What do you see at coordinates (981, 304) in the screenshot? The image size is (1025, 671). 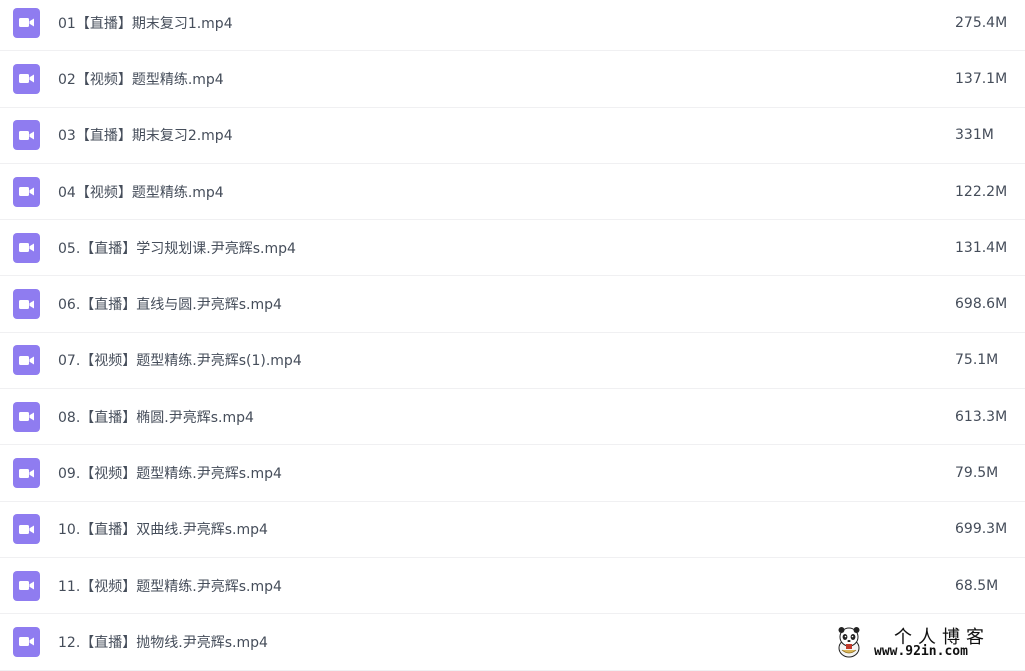 I see `file-size: 698.6M` at bounding box center [981, 304].